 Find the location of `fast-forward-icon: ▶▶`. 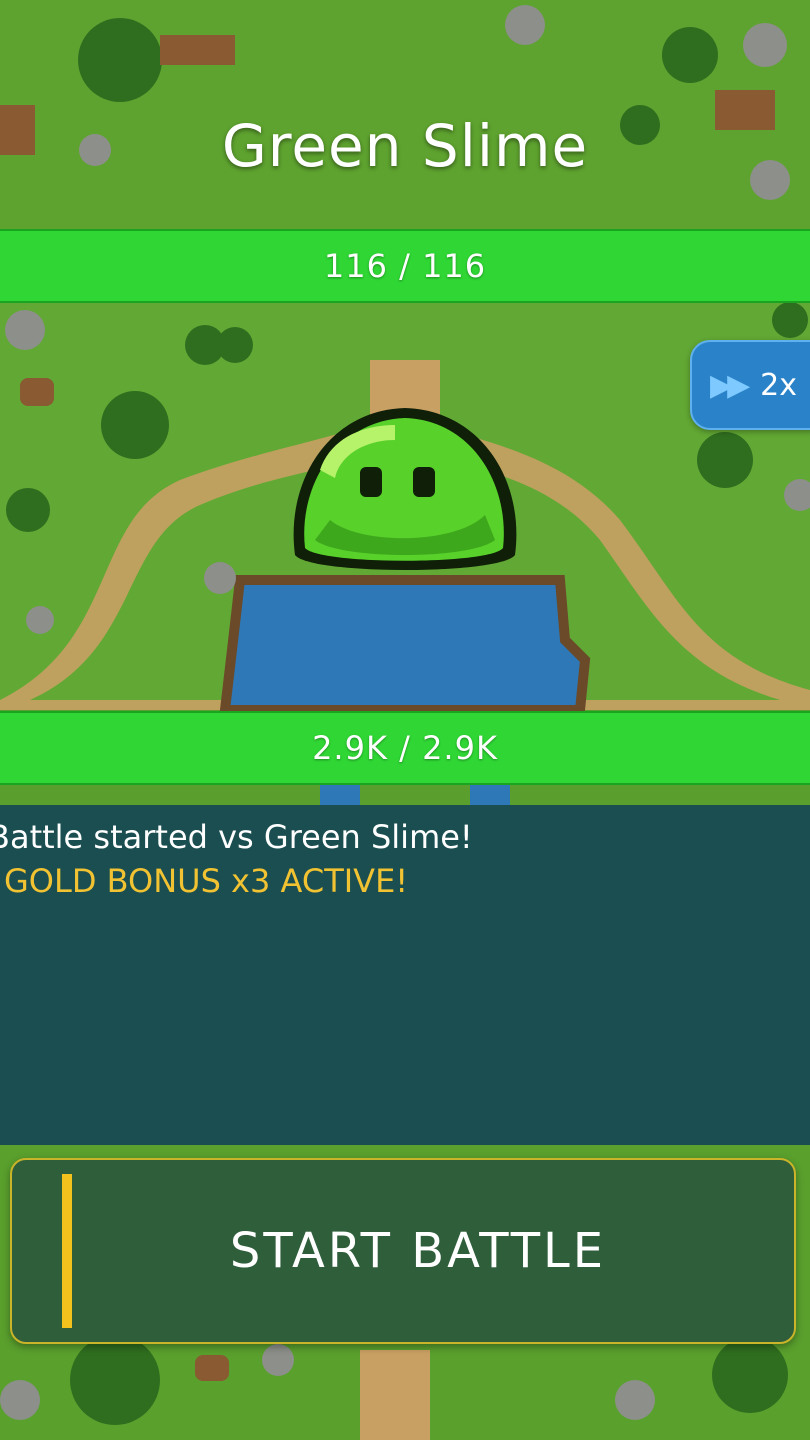

fast-forward-icon: ▶▶ is located at coordinates (730, 385).